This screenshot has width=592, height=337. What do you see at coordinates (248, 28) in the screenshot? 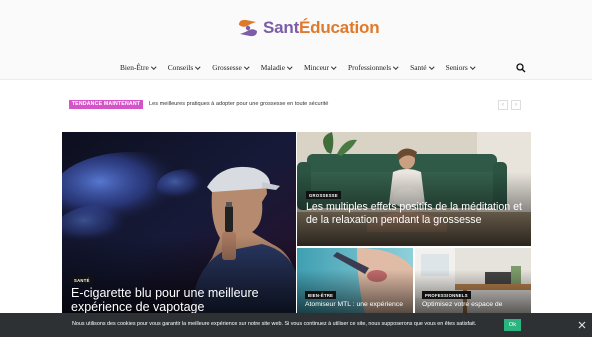
I see `logo-mark-icon` at bounding box center [248, 28].